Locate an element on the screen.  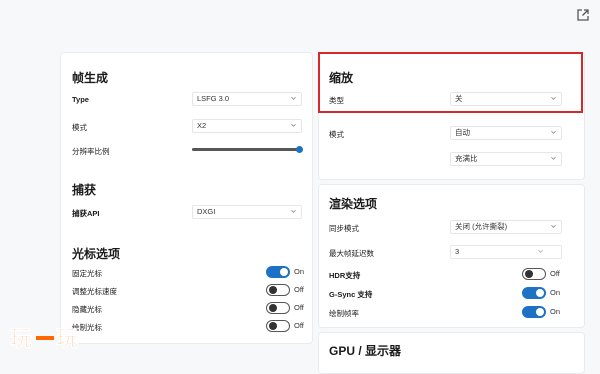
capture-api-value: DXGI is located at coordinates (206, 211).